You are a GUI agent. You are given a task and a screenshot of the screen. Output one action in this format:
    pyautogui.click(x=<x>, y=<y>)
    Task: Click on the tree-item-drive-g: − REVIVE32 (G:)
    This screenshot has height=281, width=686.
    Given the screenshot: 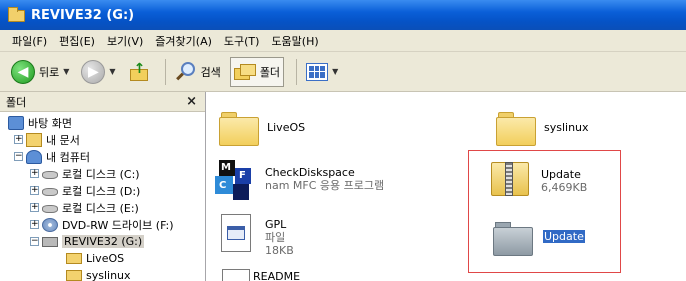 What is the action you would take?
    pyautogui.click(x=102, y=241)
    